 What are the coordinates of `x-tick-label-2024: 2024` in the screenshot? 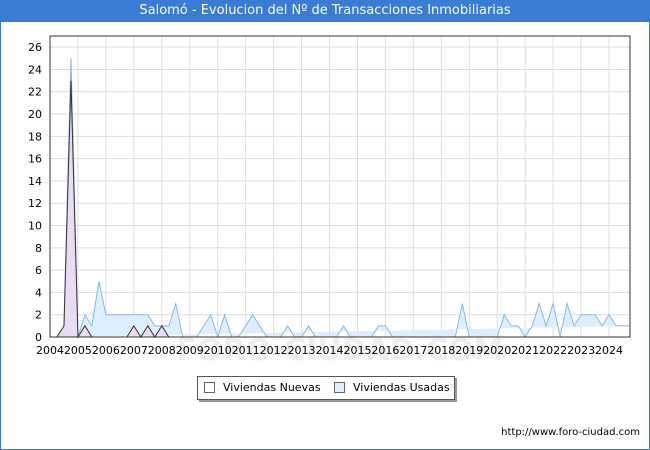 It's located at (609, 350).